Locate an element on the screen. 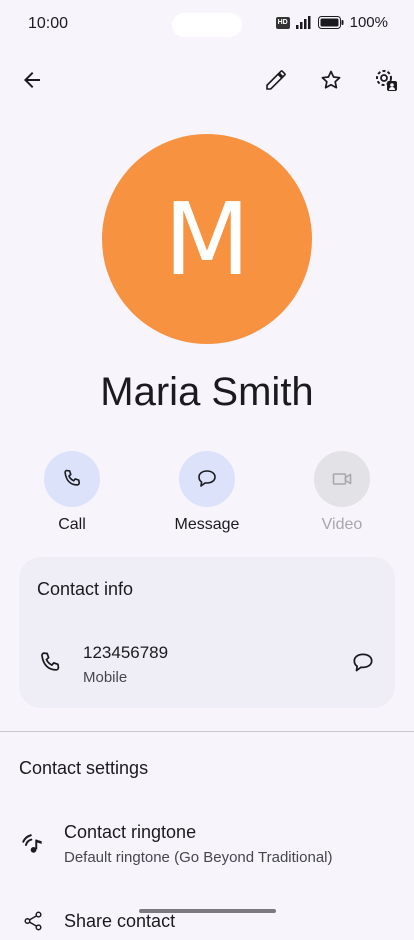 The width and height of the screenshot is (414, 940). back-button is located at coordinates (32, 80).